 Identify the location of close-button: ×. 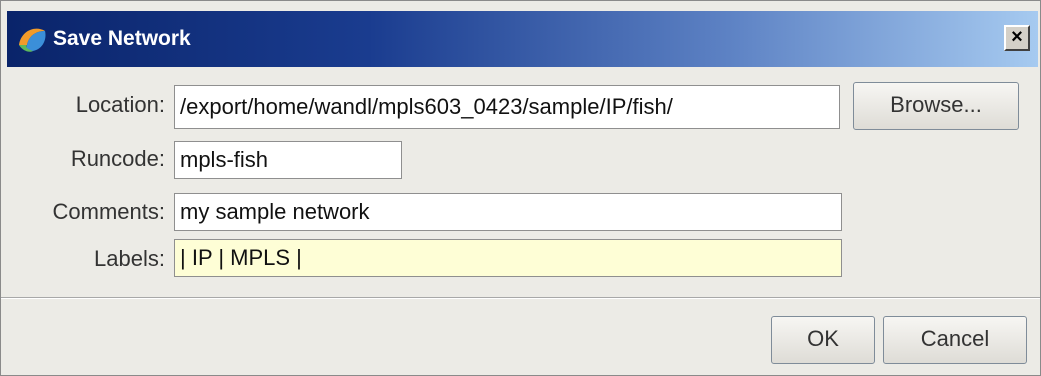
(1017, 38).